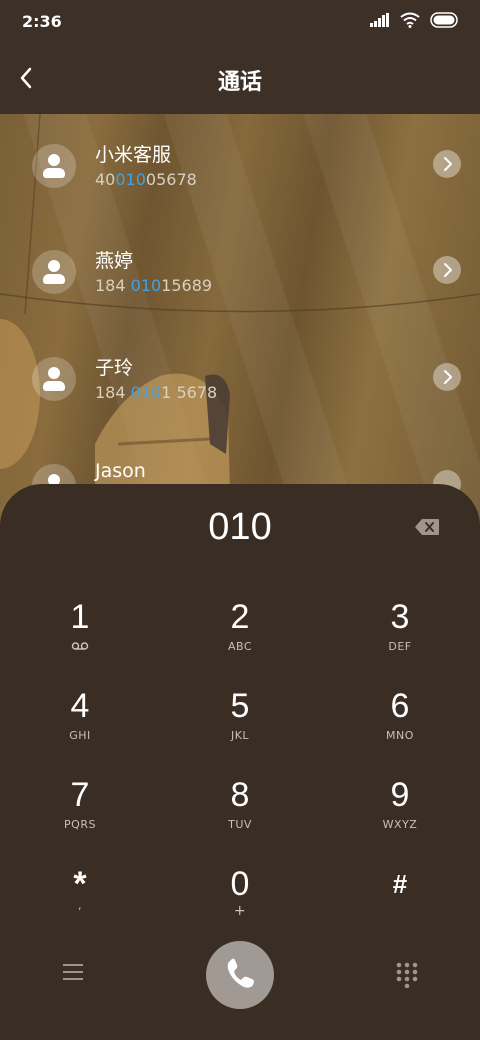  Describe the element at coordinates (240, 179) in the screenshot. I see `contact-row: 小米客服 4001005678` at that location.